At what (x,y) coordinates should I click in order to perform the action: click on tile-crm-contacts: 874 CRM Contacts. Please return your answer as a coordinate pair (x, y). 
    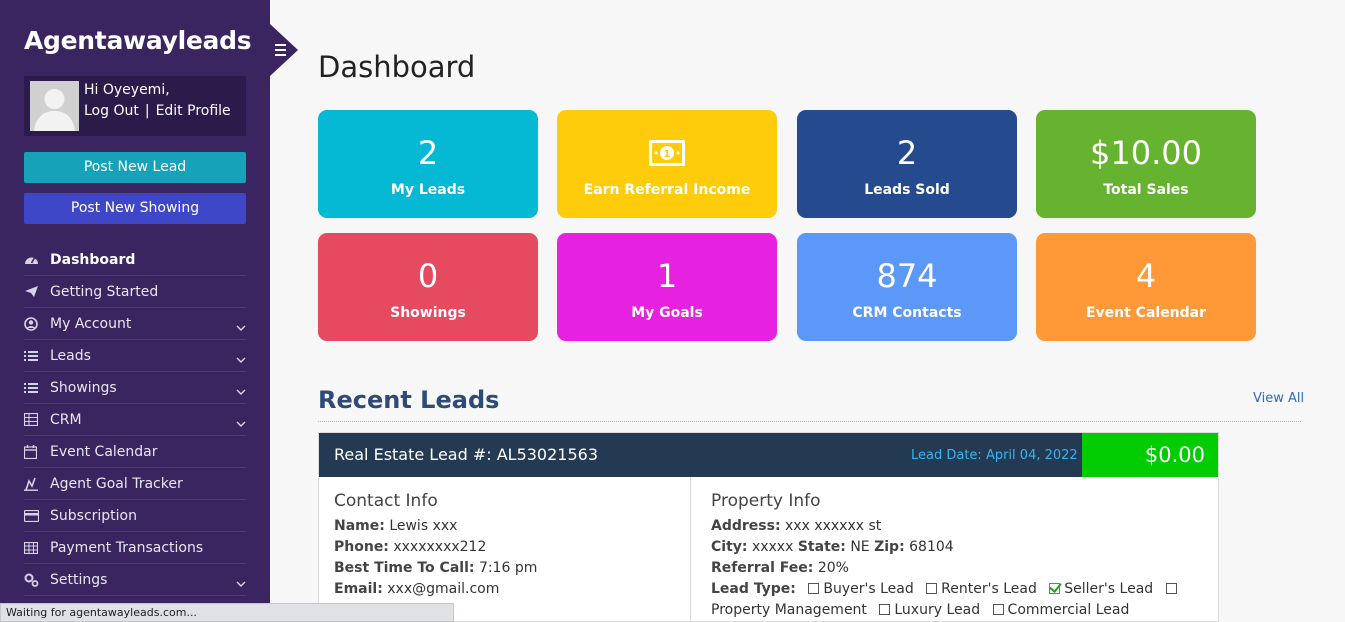
    Looking at the image, I should click on (907, 287).